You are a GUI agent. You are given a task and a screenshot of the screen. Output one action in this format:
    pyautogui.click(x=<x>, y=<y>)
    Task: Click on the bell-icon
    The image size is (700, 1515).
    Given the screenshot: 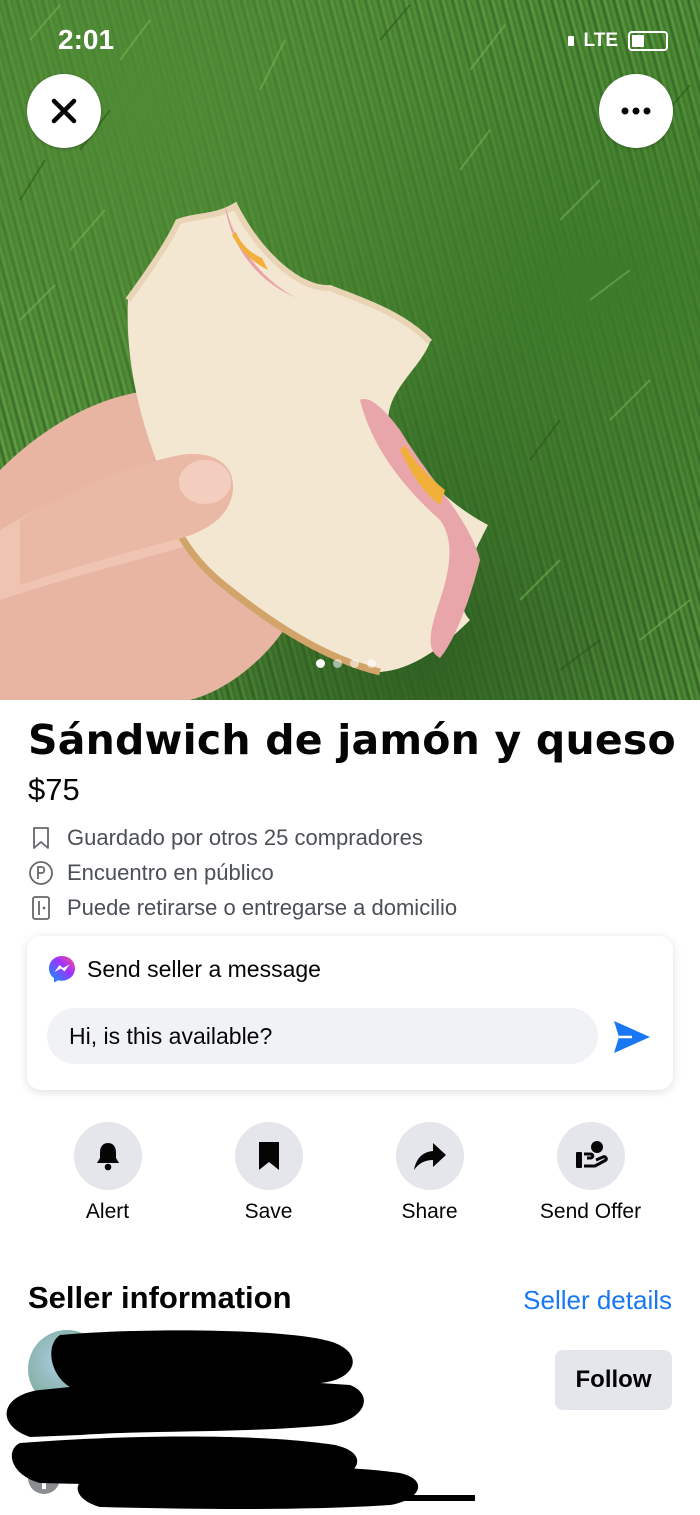 What is the action you would take?
    pyautogui.click(x=107, y=1157)
    